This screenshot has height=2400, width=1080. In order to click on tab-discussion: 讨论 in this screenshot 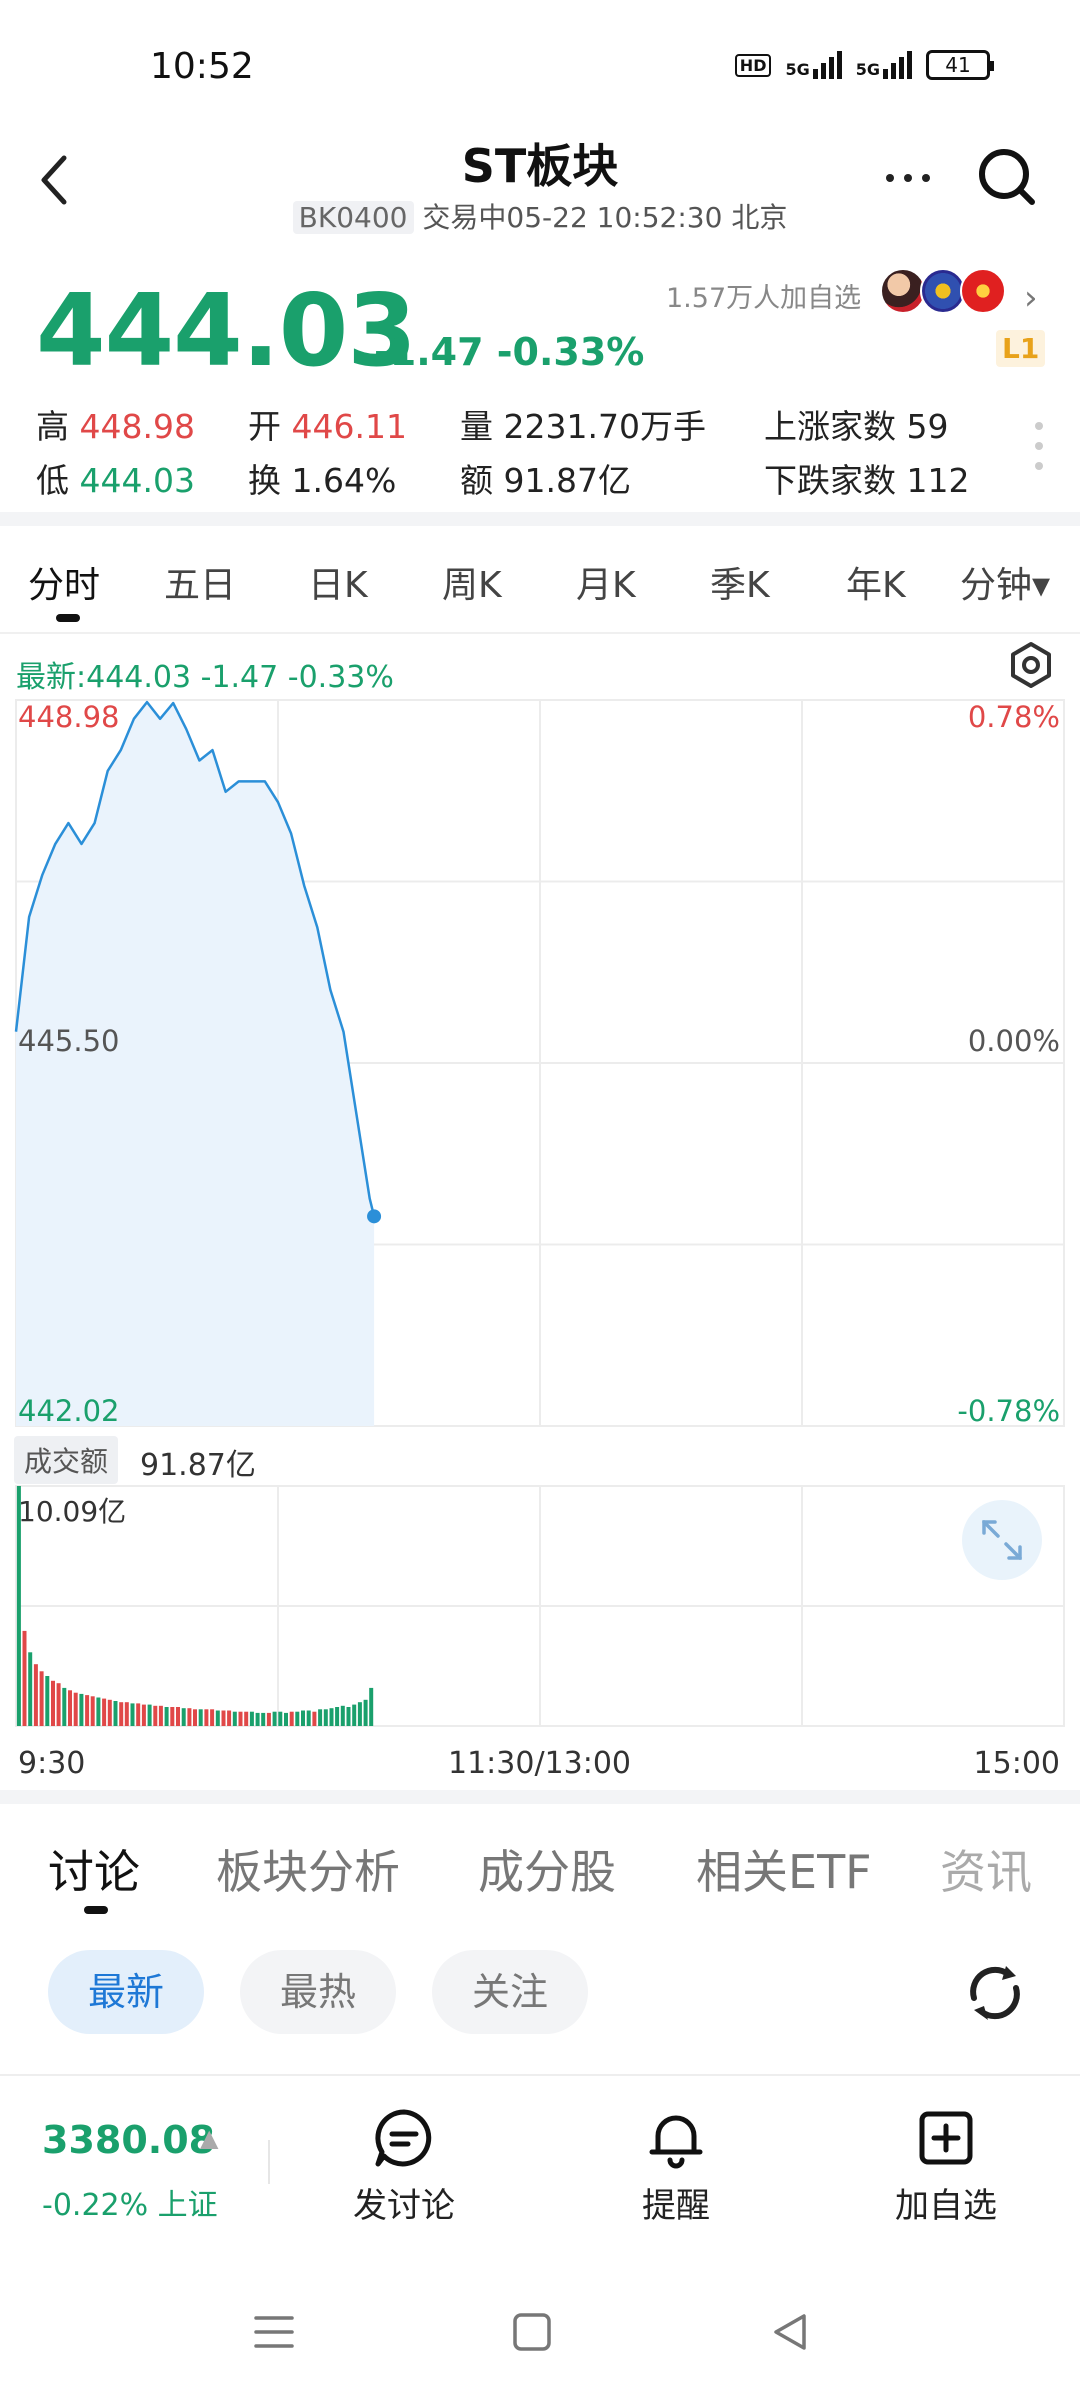, I will do `click(94, 1869)`.